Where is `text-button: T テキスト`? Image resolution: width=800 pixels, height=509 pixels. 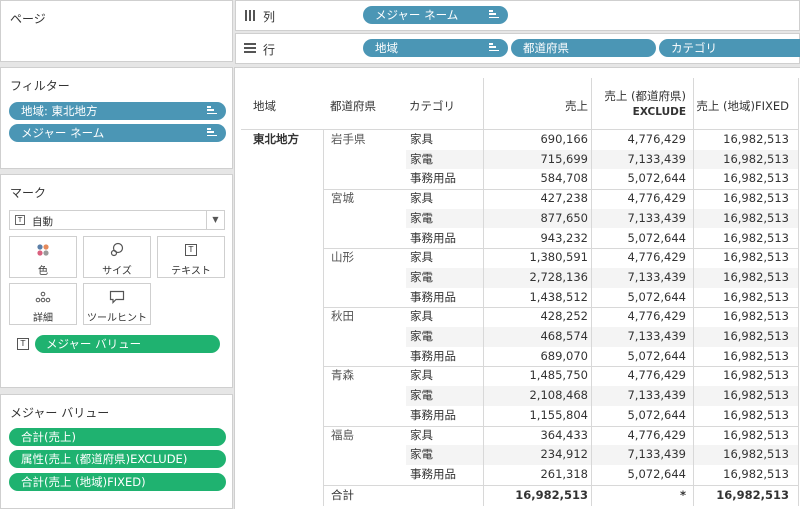 text-button: T テキスト is located at coordinates (191, 257).